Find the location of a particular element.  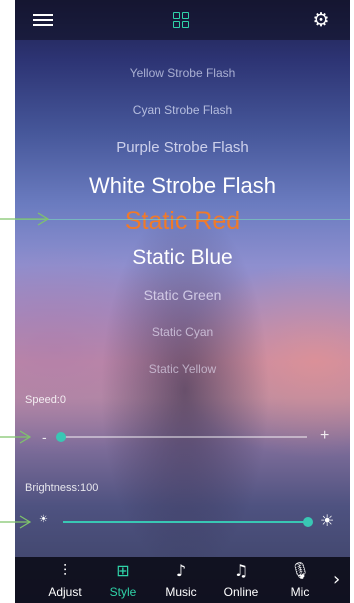

nav-label: Style is located at coordinates (123, 592).